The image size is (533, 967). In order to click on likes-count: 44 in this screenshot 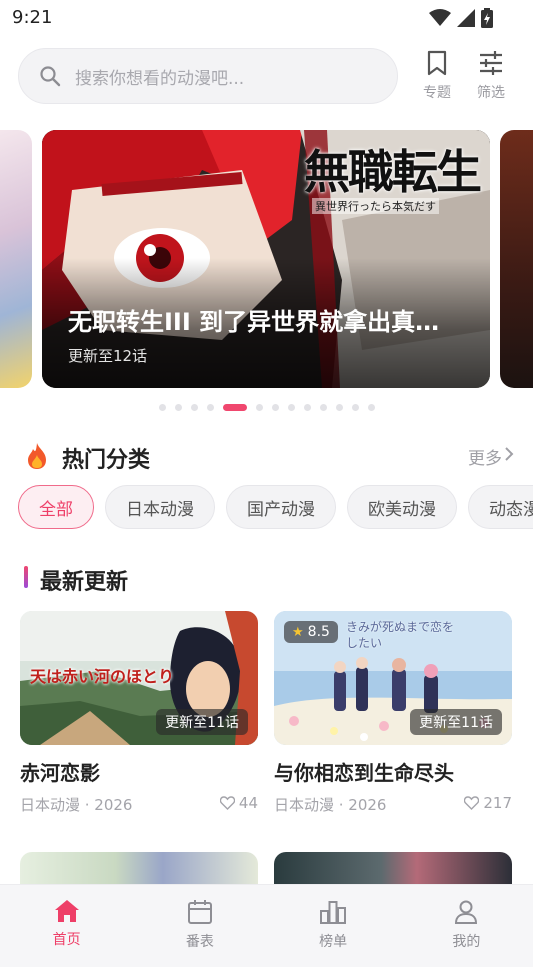, I will do `click(248, 803)`.